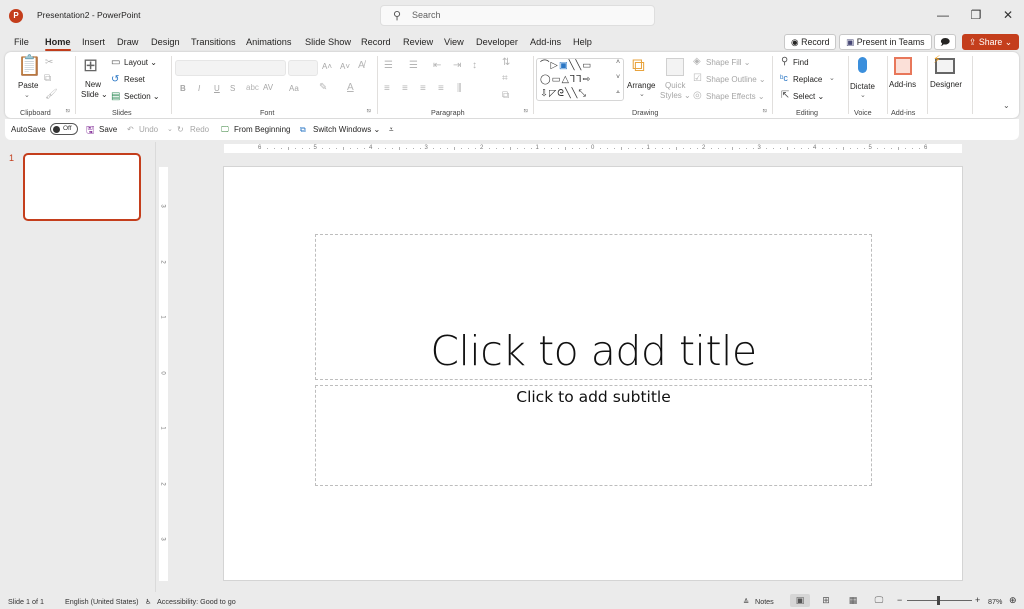 This screenshot has height=609, width=1024. Describe the element at coordinates (418, 42) in the screenshot. I see `tab-review: Review` at that location.